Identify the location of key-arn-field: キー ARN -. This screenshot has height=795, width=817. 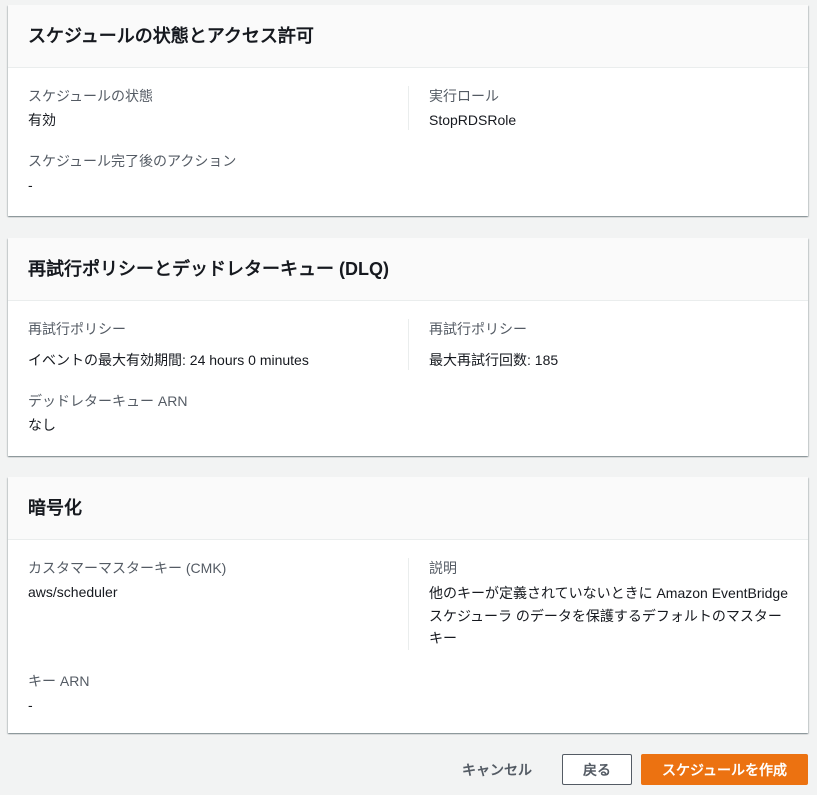
(218, 693).